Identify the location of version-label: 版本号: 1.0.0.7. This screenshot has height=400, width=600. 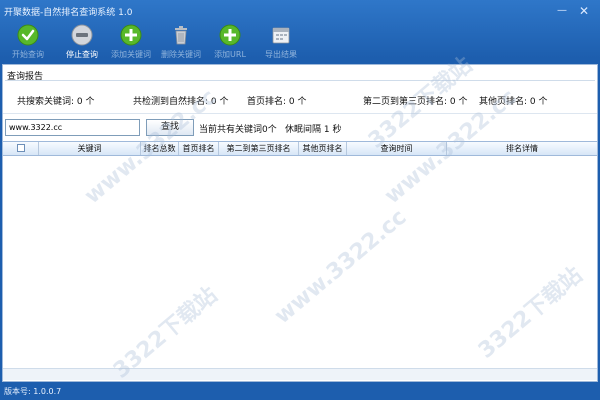
(33, 391).